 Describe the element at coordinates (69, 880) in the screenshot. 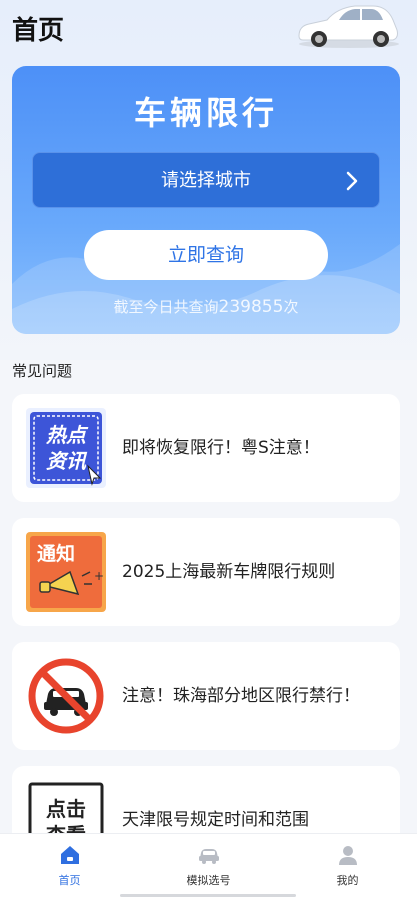

I see `tab-label: 首页` at that location.